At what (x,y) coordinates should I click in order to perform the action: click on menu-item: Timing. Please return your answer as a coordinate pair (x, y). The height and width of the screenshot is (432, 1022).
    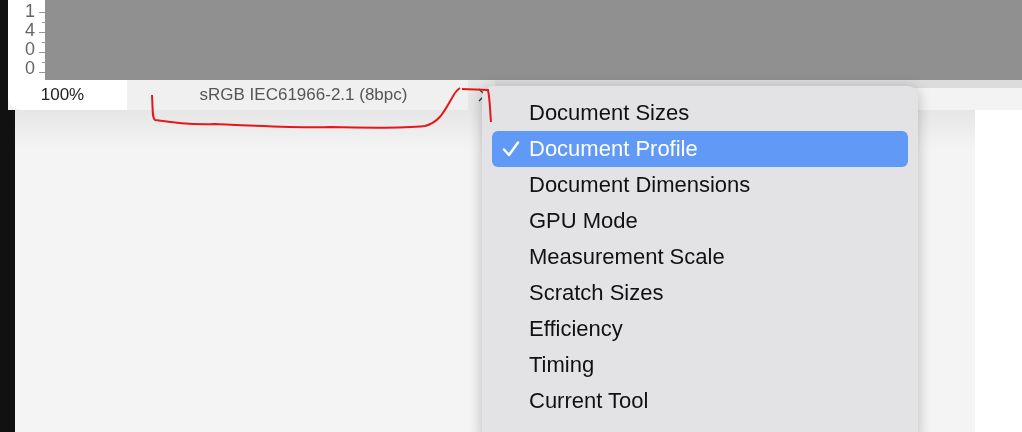
    Looking at the image, I should click on (700, 365).